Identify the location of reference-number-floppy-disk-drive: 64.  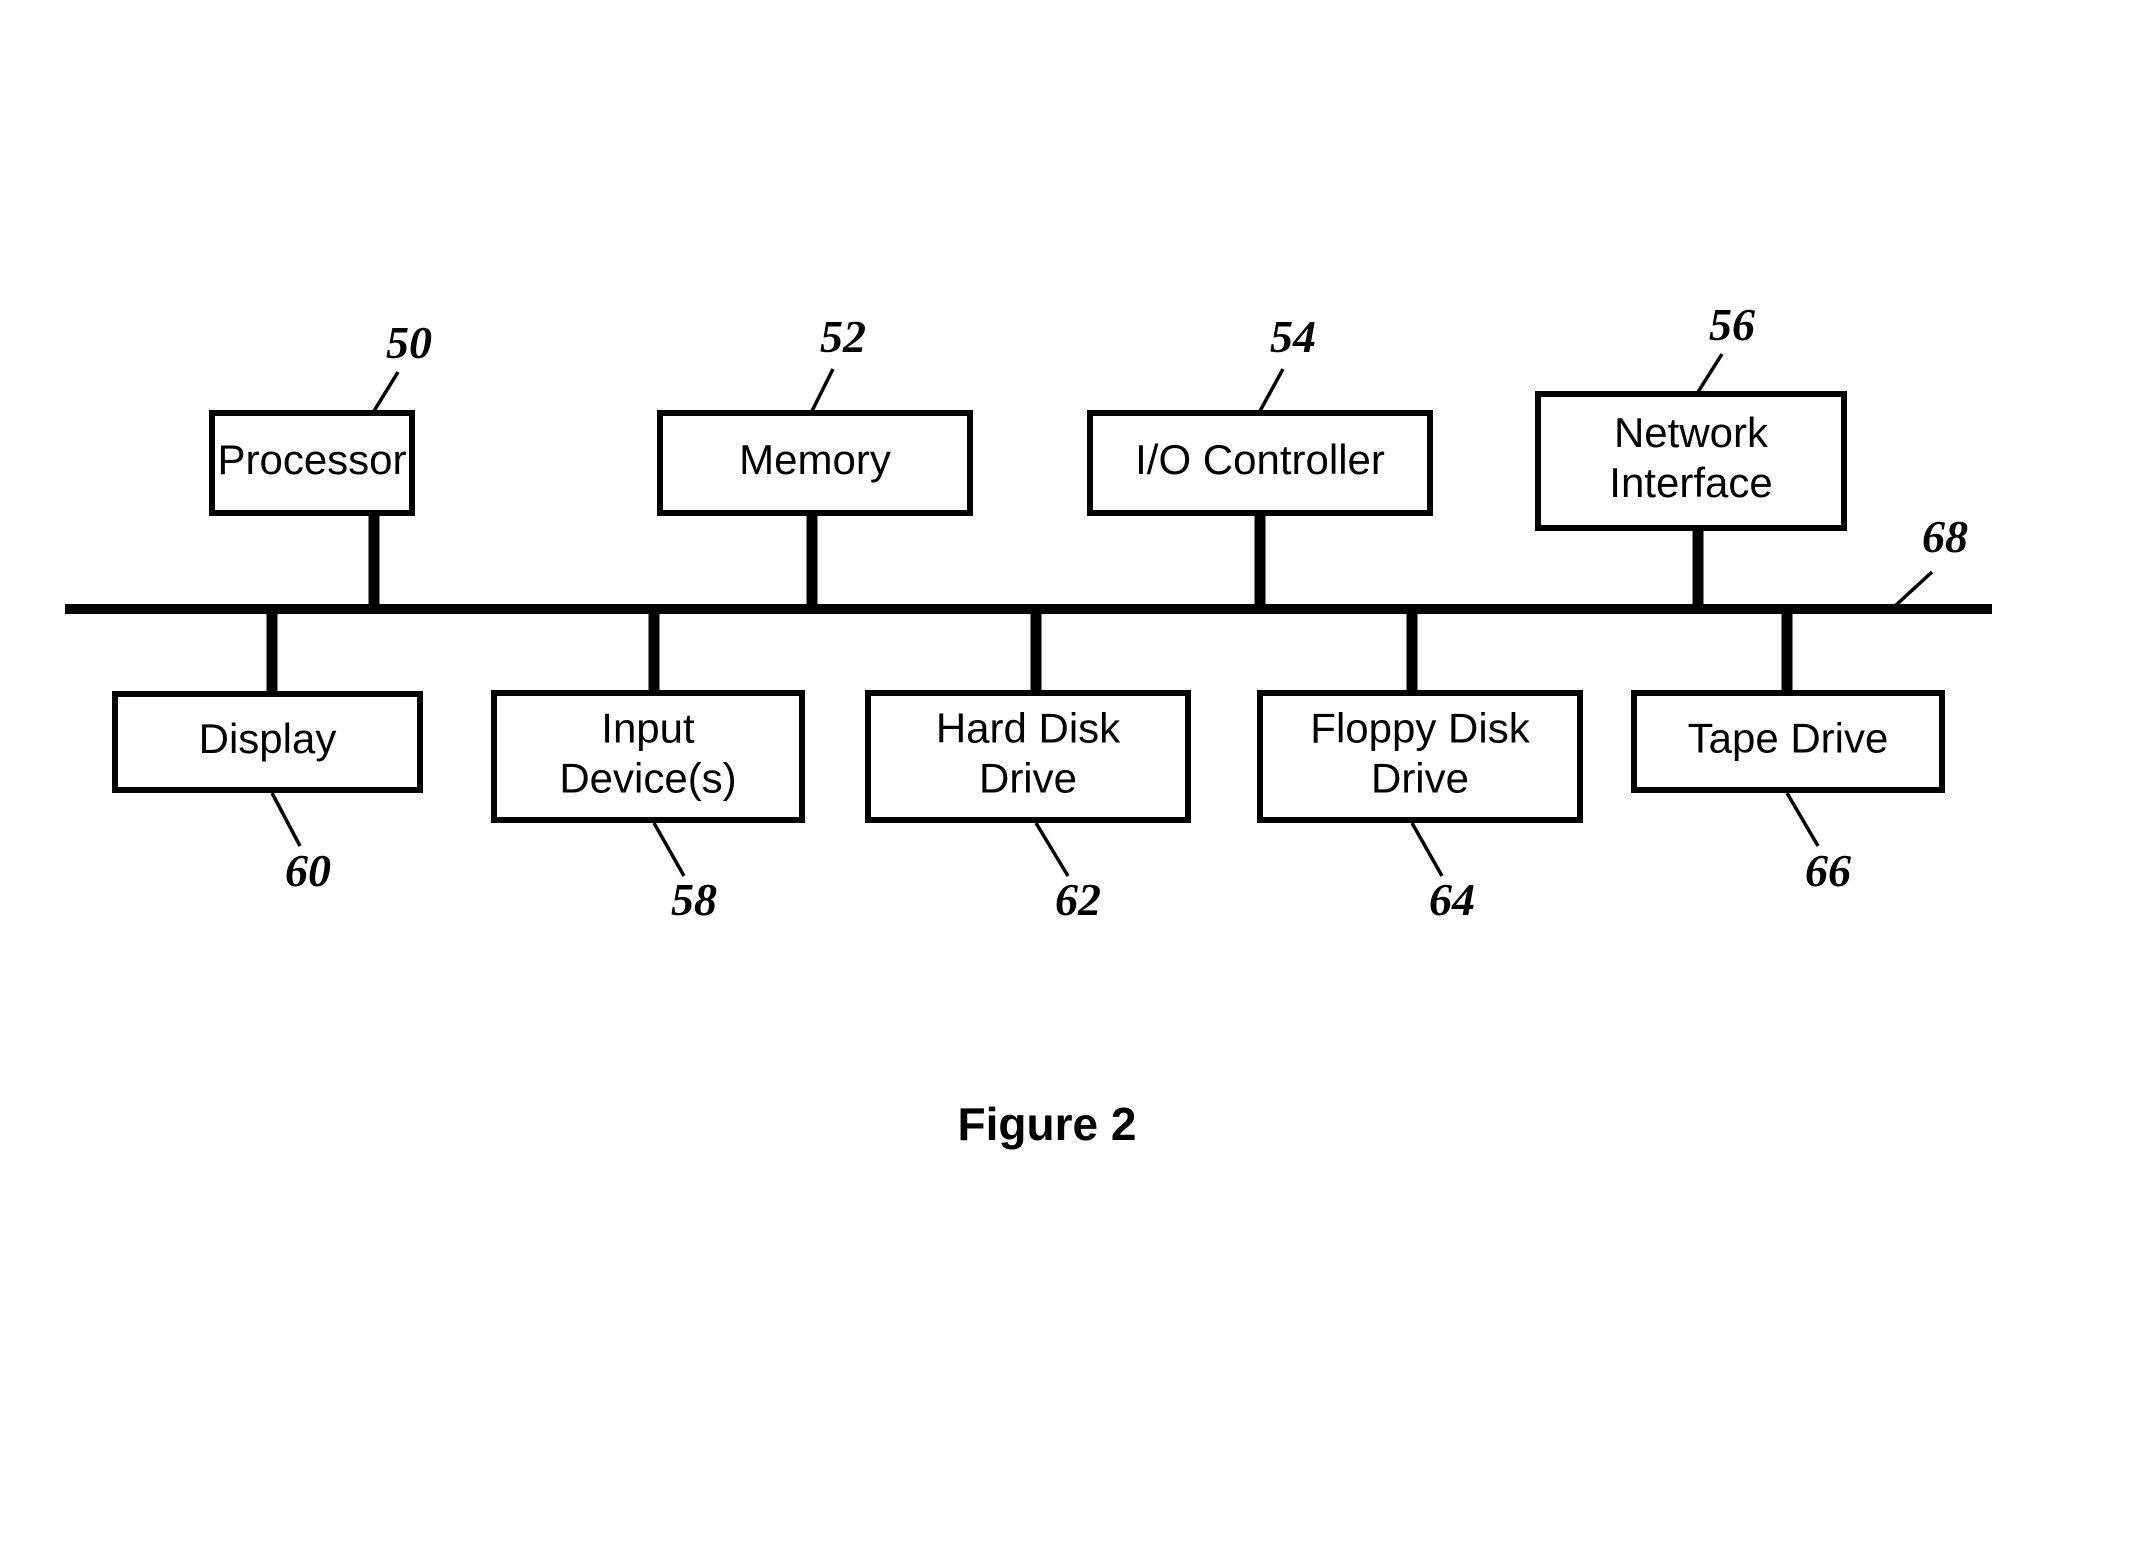
(1452, 899).